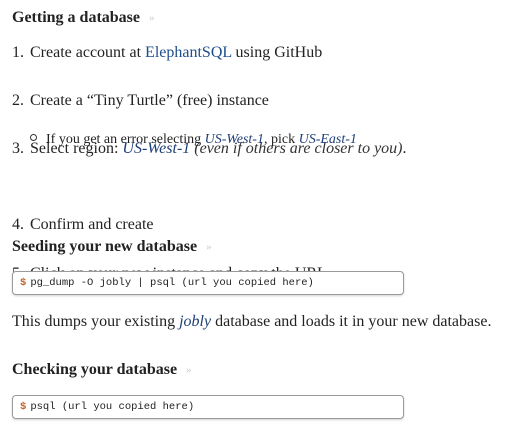 Image resolution: width=519 pixels, height=436 pixels. I want to click on circle-bullet-icon, so click(33, 137).